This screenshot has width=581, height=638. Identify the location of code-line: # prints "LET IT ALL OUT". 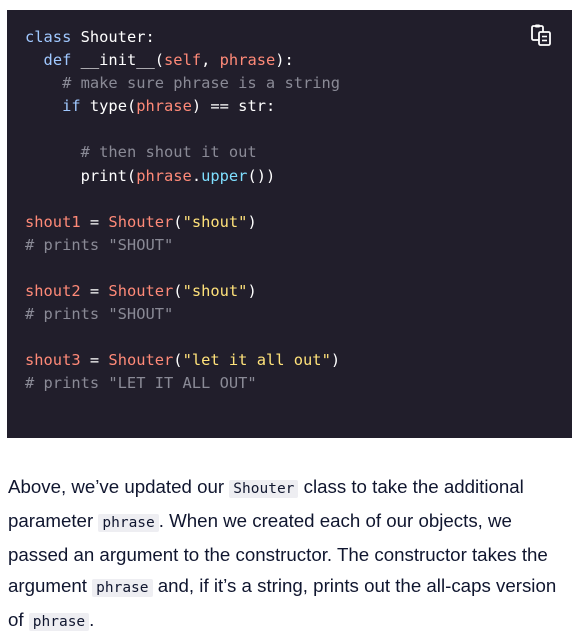
(182, 383).